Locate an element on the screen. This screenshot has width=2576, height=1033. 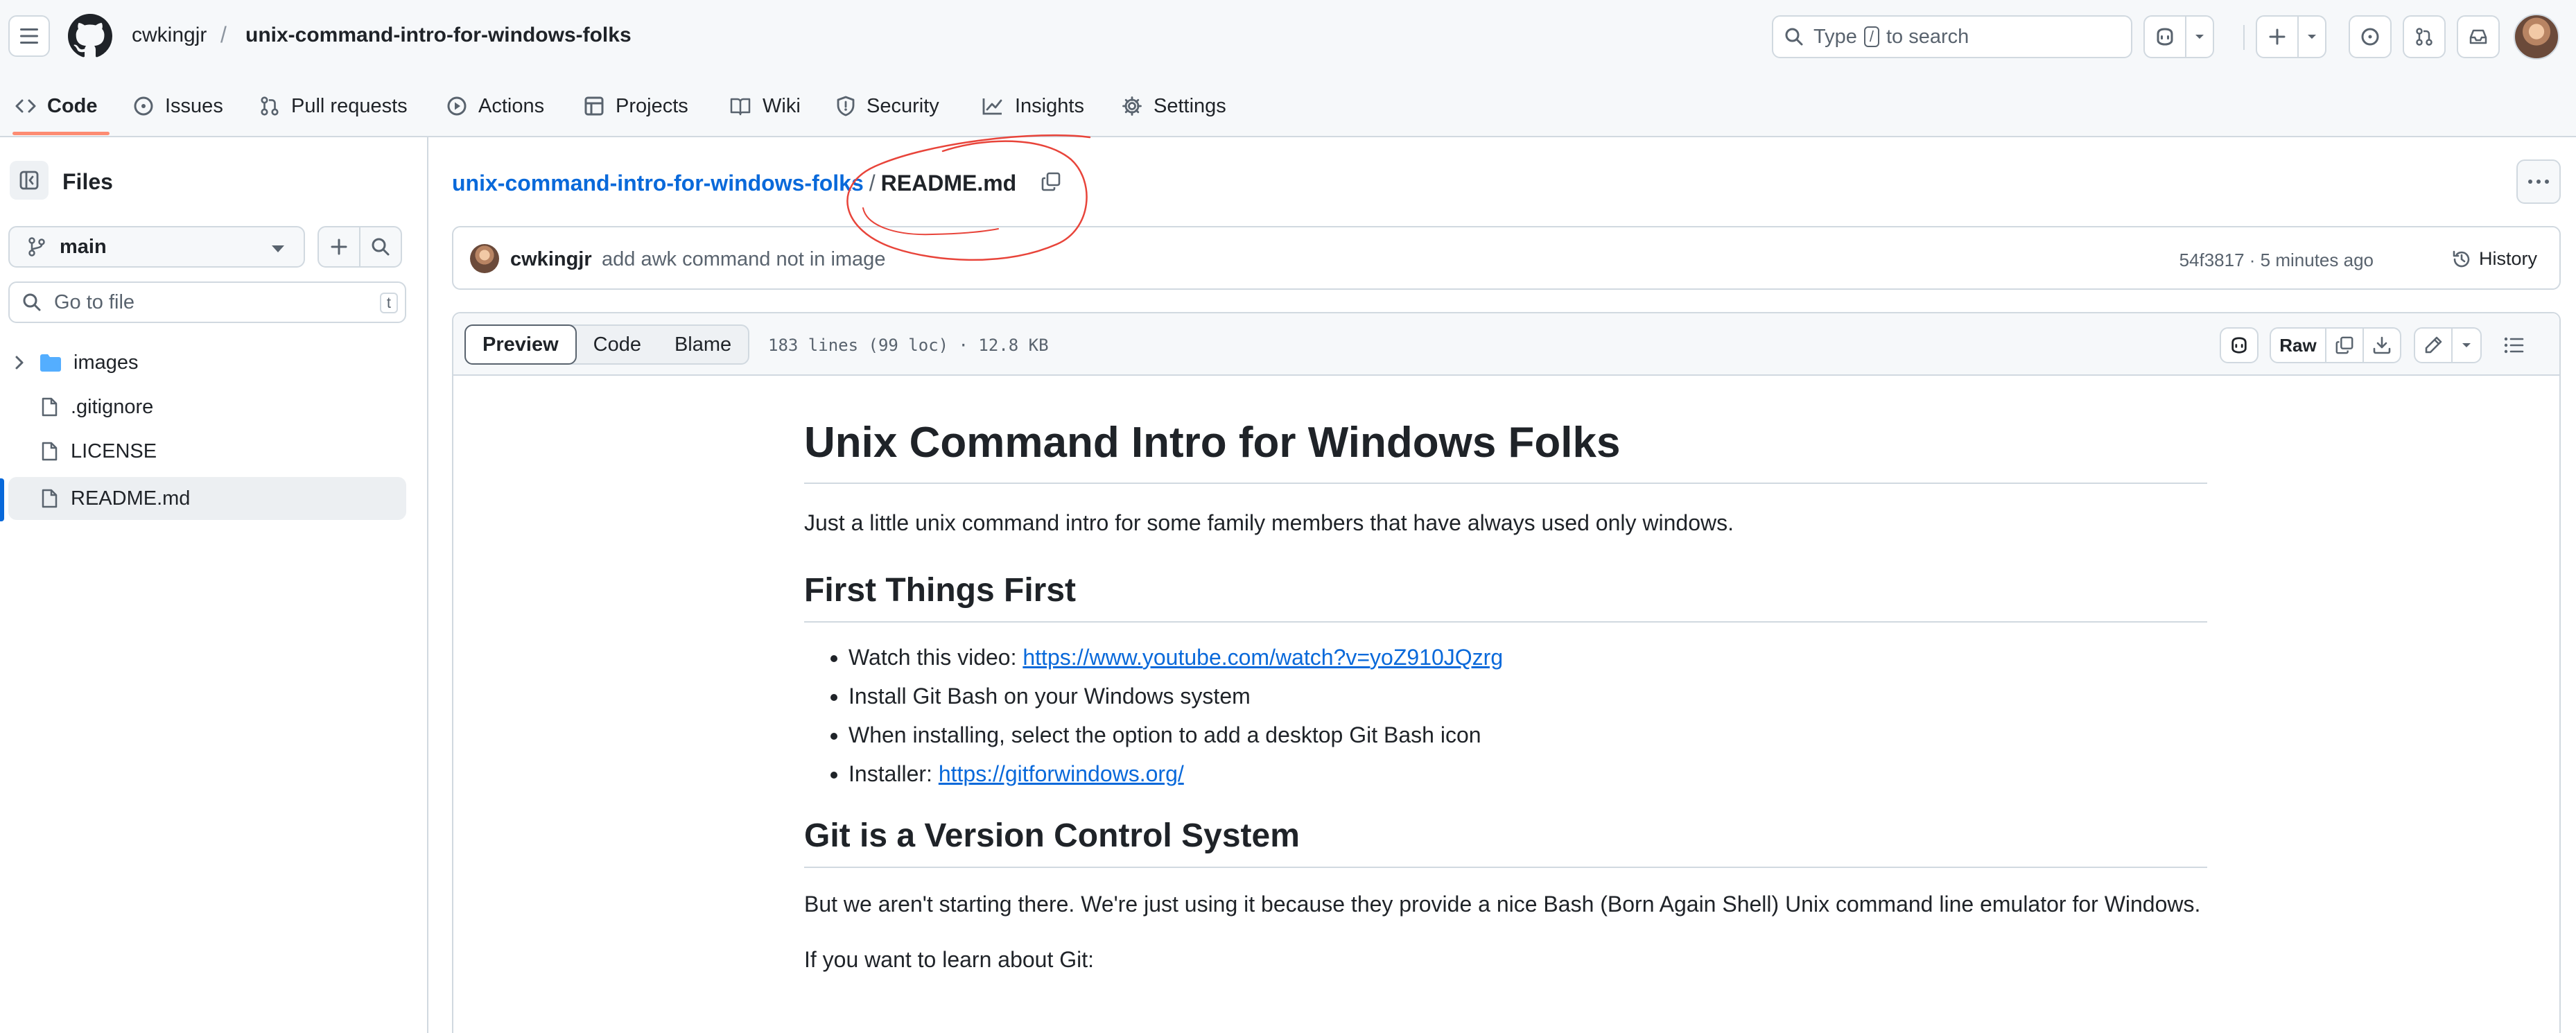
preview-tab: Preview is located at coordinates (520, 344).